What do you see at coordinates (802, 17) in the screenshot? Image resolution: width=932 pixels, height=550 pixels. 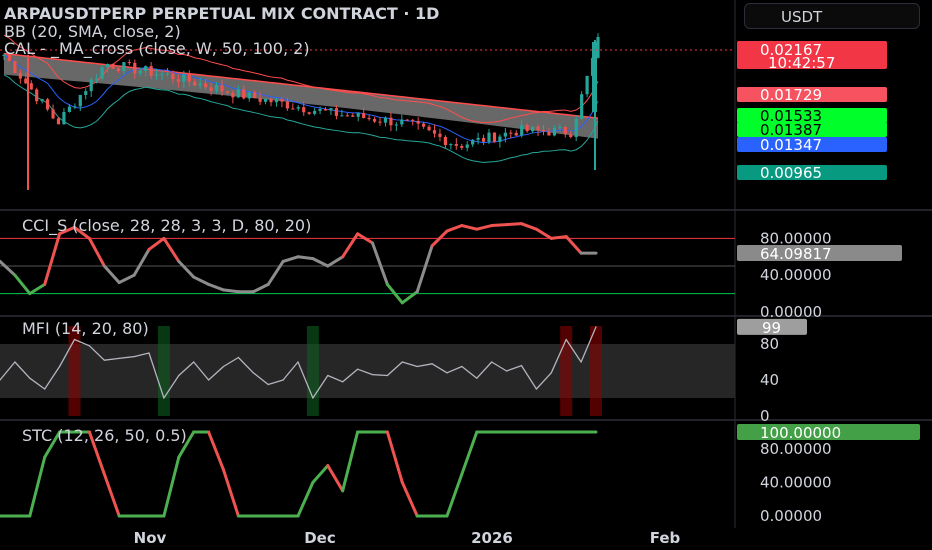 I see `currency-label: USDT` at bounding box center [802, 17].